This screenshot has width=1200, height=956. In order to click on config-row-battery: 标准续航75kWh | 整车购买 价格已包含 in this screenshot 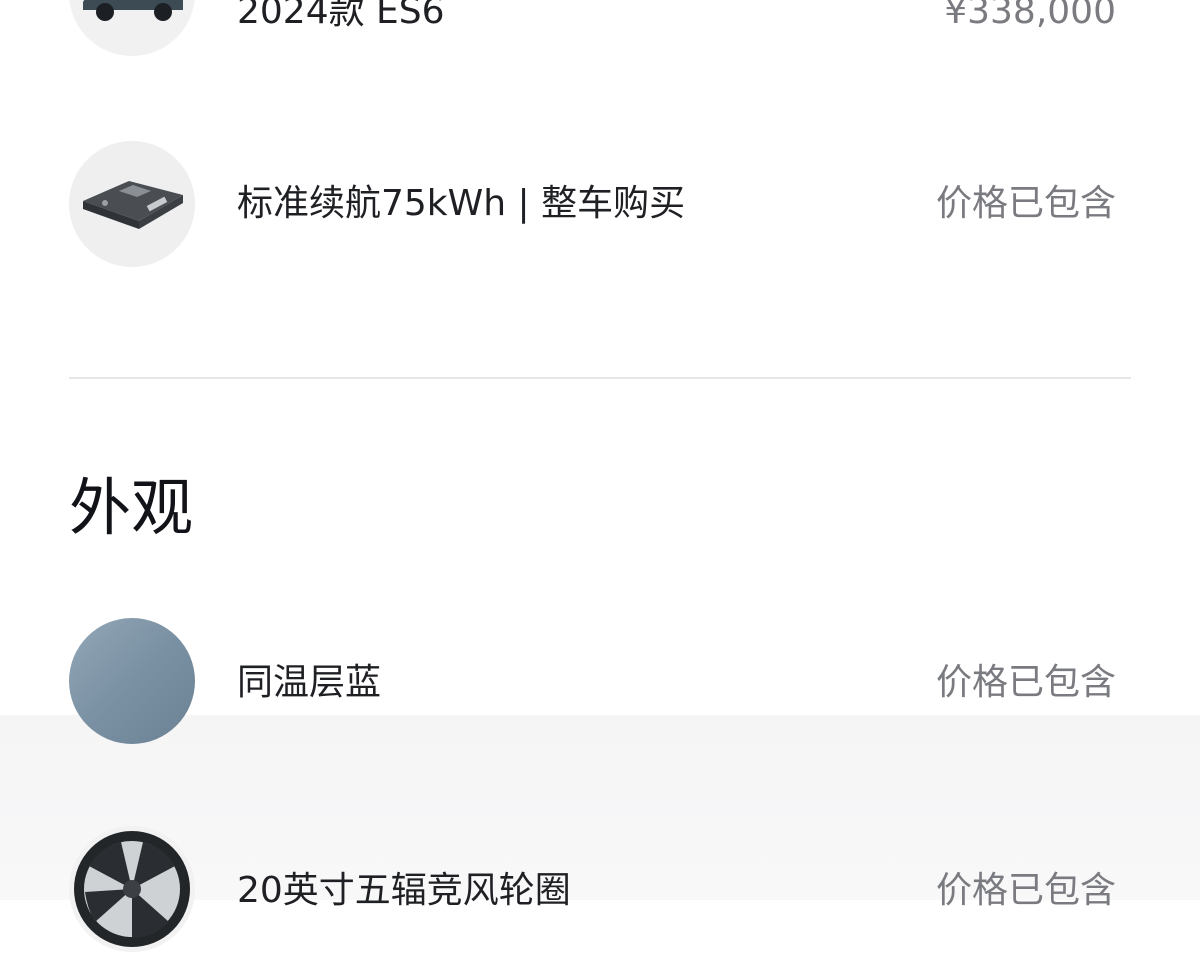, I will do `click(600, 206)`.